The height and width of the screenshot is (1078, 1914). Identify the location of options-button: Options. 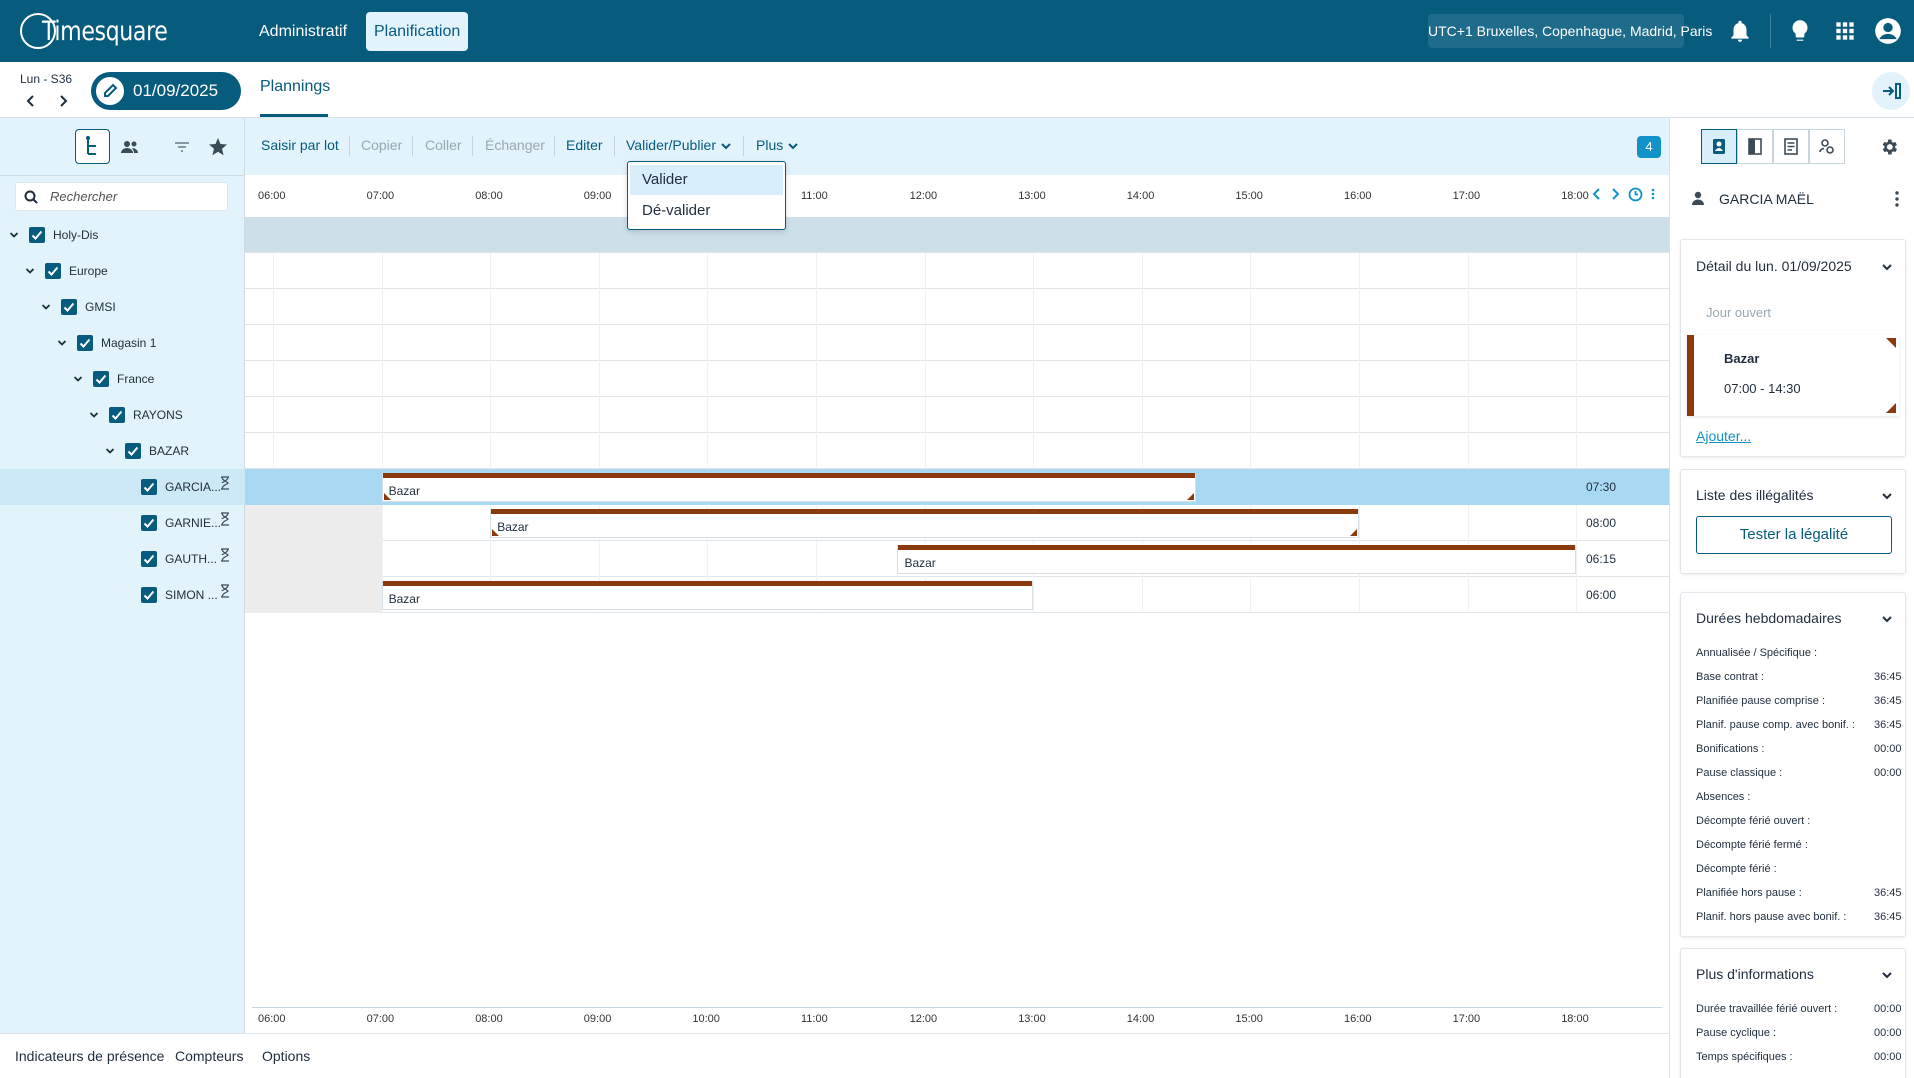
(286, 1056).